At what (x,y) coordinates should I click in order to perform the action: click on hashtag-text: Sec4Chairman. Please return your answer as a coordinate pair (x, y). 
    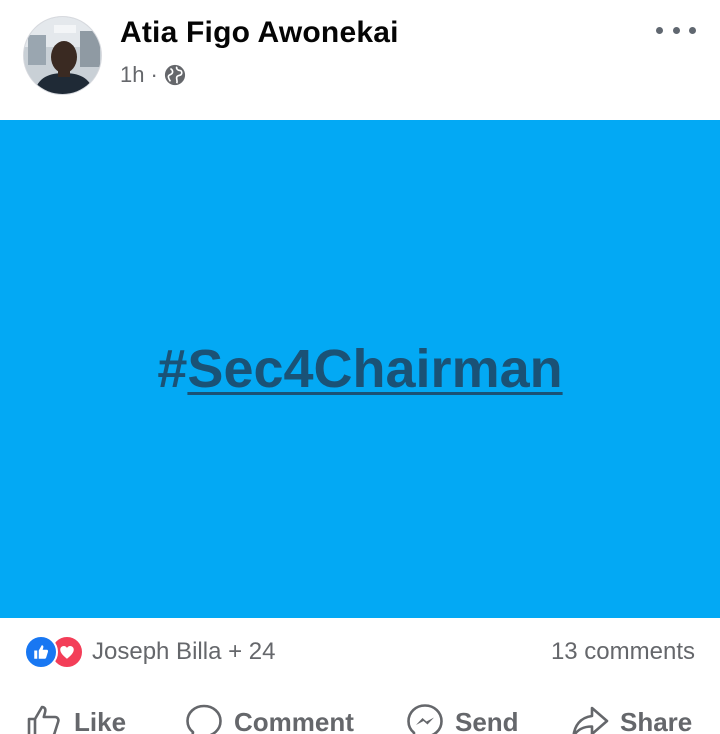
    Looking at the image, I should click on (375, 369).